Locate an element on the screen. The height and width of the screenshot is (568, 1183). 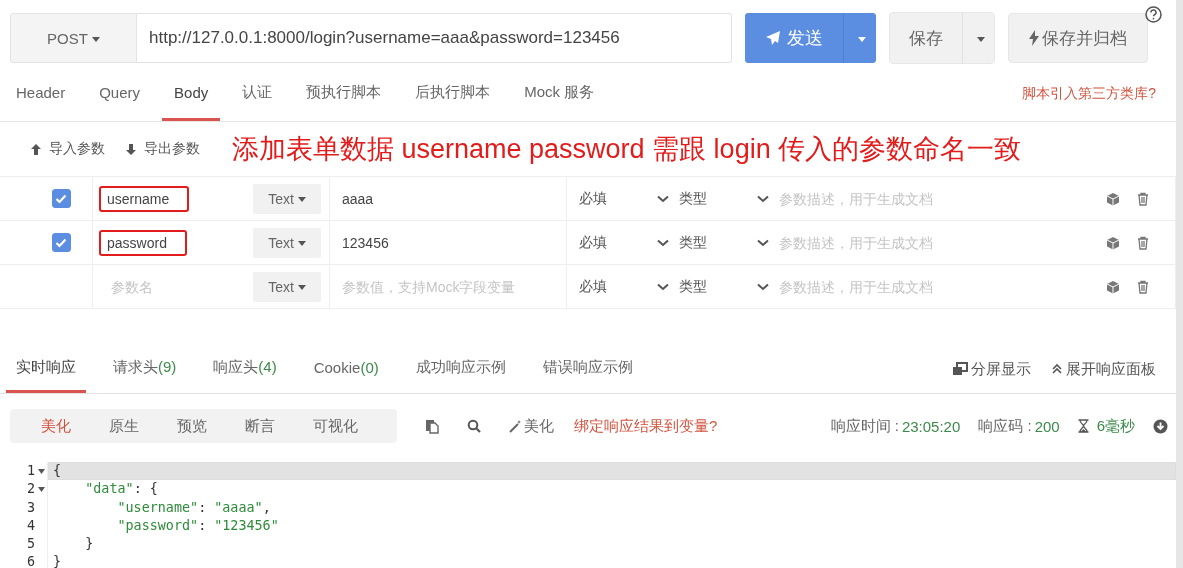
down-arrow-icon is located at coordinates (131, 149).